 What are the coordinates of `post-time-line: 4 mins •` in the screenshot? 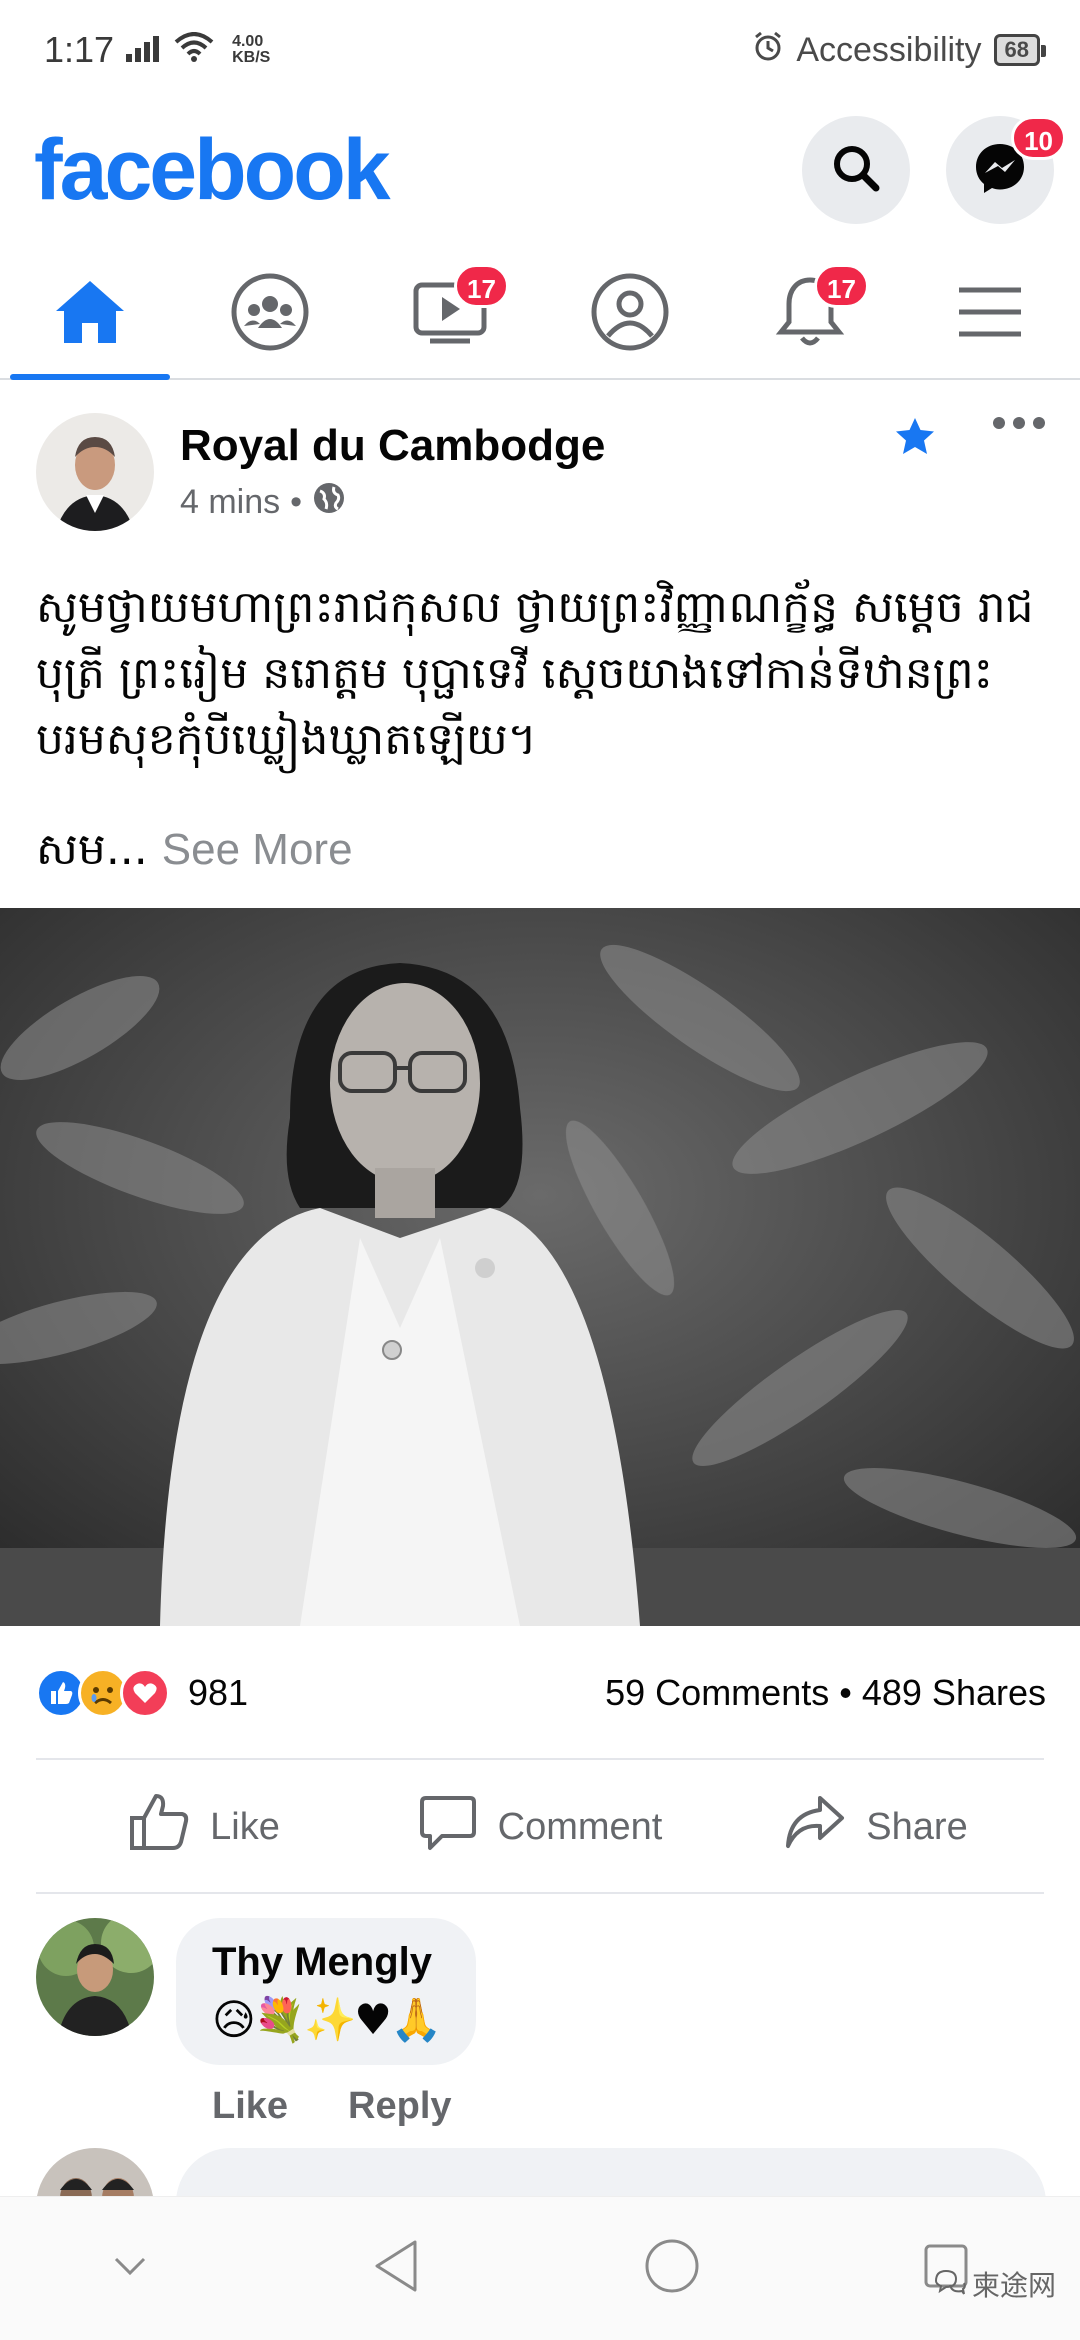 It's located at (537, 502).